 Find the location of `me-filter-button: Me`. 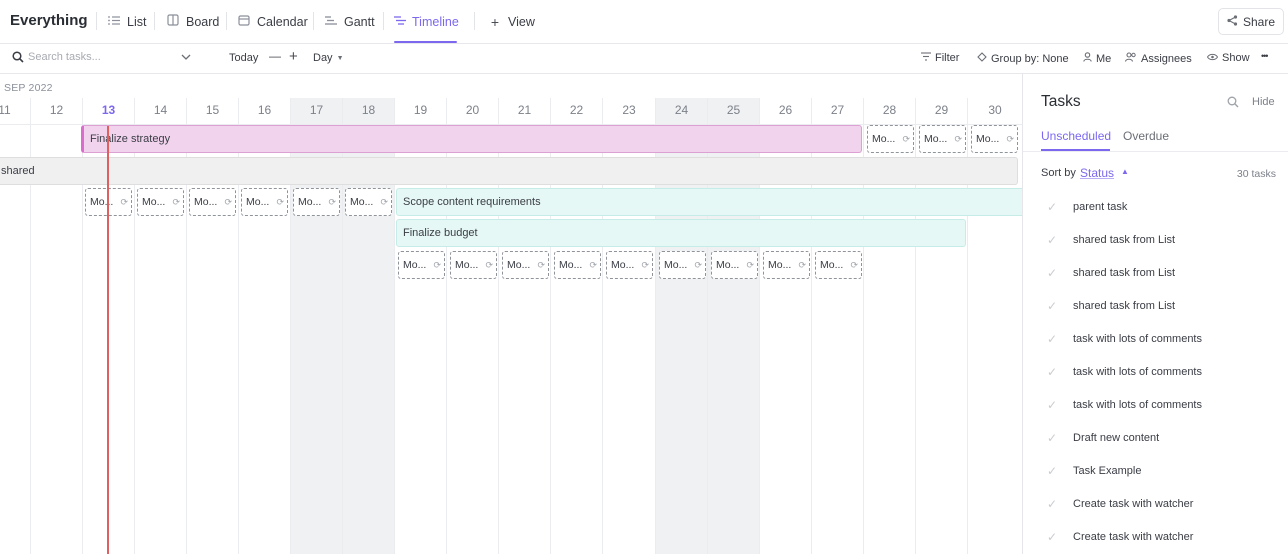

me-filter-button: Me is located at coordinates (1097, 58).